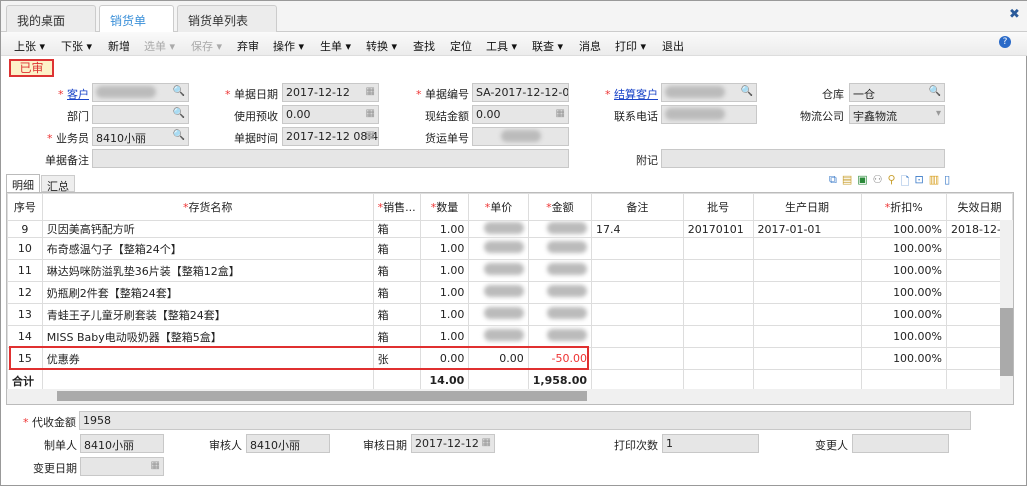  I want to click on table-row: 14 MISS Baby电动吸奶器【整箱5盒】箱 1.00 100.00%, so click(510, 336).